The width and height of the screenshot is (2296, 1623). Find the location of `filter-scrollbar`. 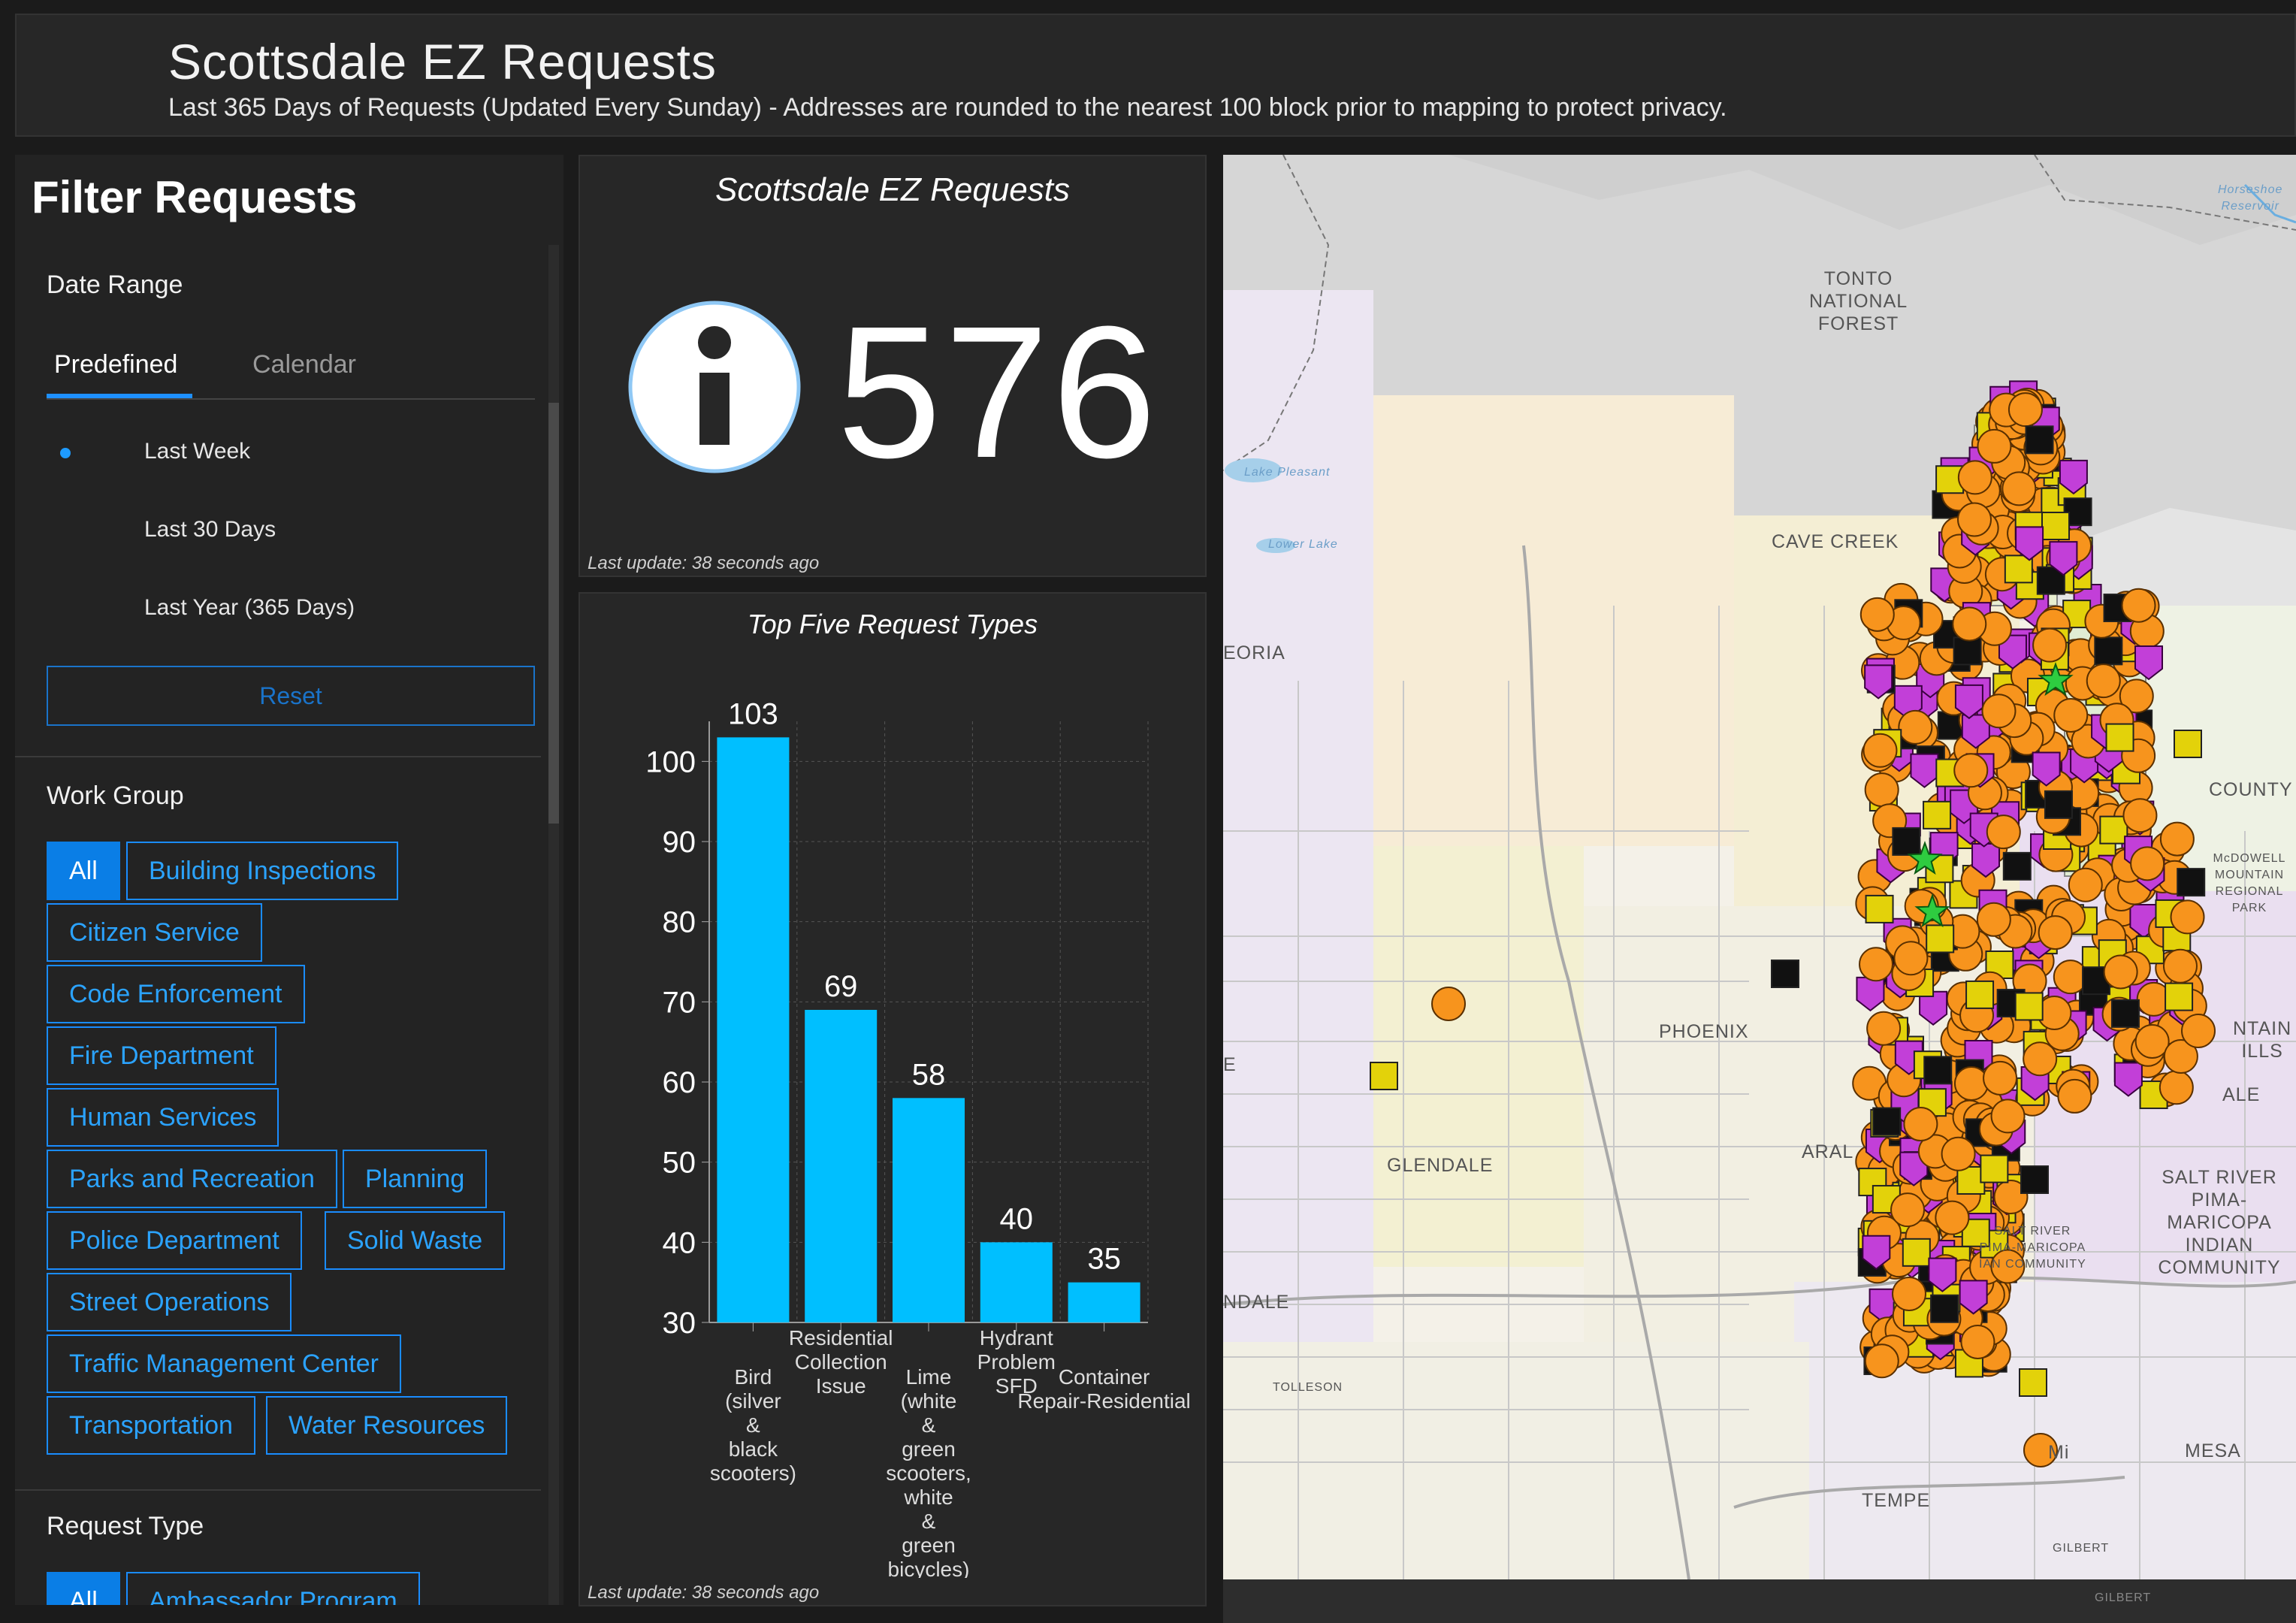

filter-scrollbar is located at coordinates (553, 925).